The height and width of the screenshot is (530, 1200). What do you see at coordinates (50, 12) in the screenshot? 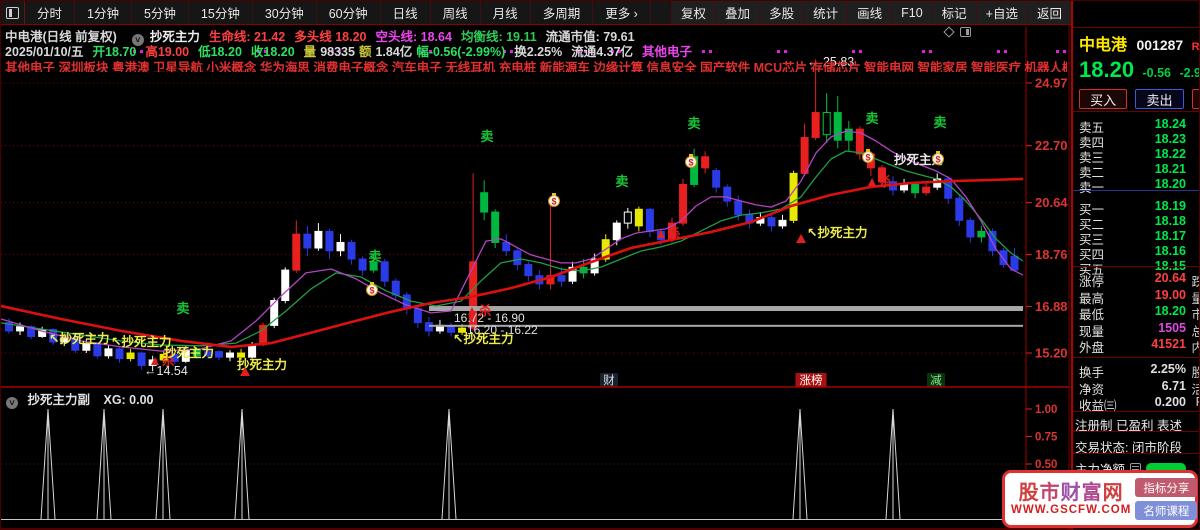
I see `menu-period-0: 分时` at bounding box center [50, 12].